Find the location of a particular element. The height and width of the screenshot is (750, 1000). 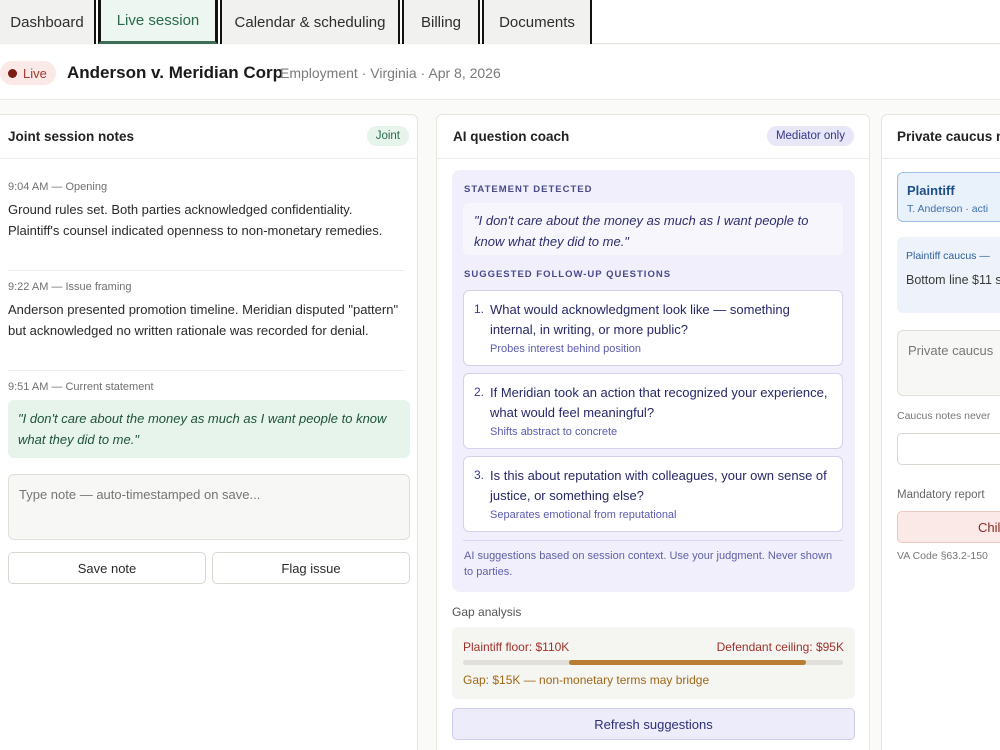

coach-divider is located at coordinates (653, 540).